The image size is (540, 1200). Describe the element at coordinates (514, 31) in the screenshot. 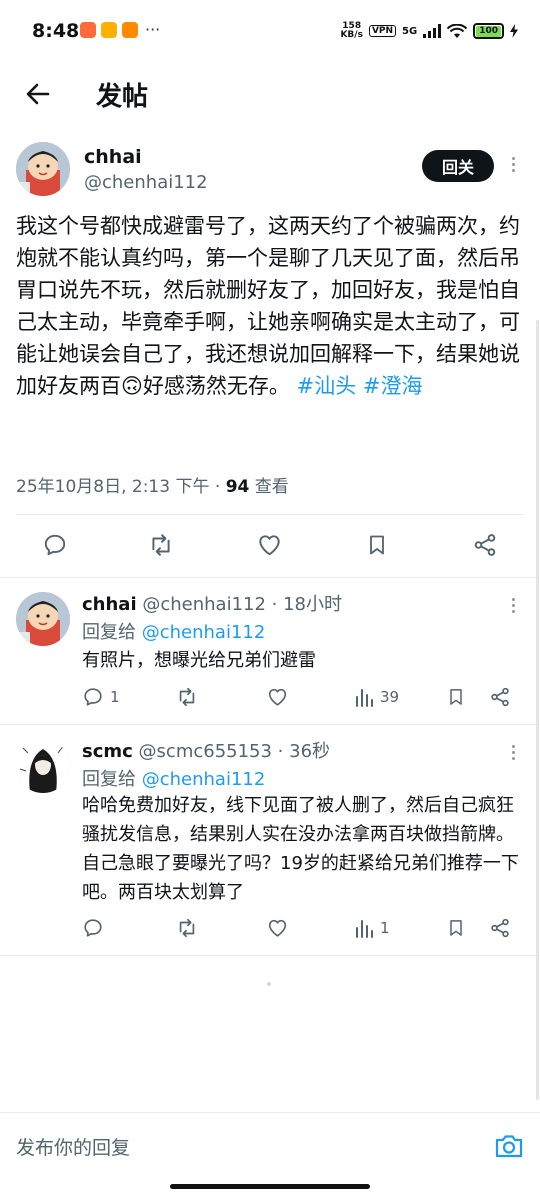

I see `charging-icon` at that location.